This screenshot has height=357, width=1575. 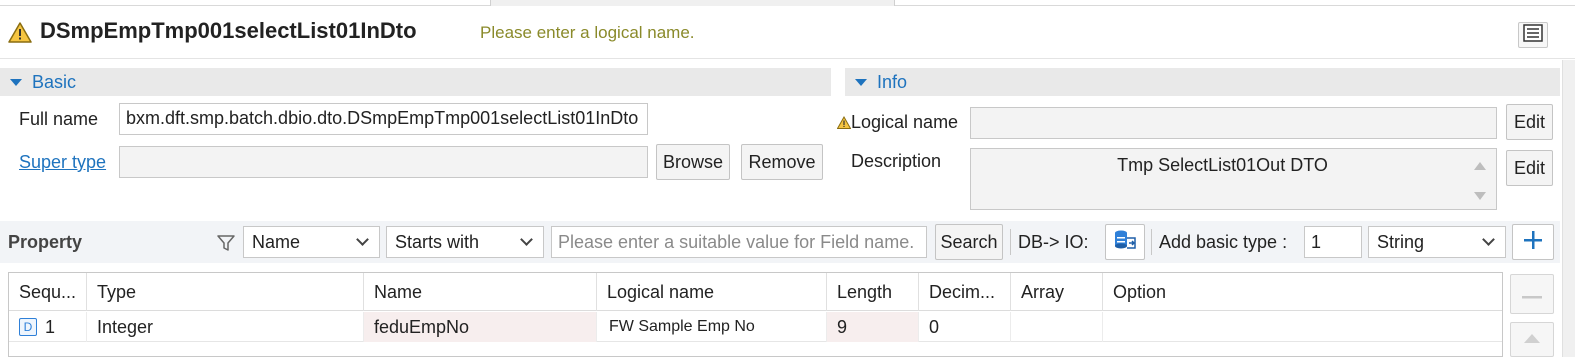 What do you see at coordinates (873, 327) in the screenshot?
I see `cell-length: 9` at bounding box center [873, 327].